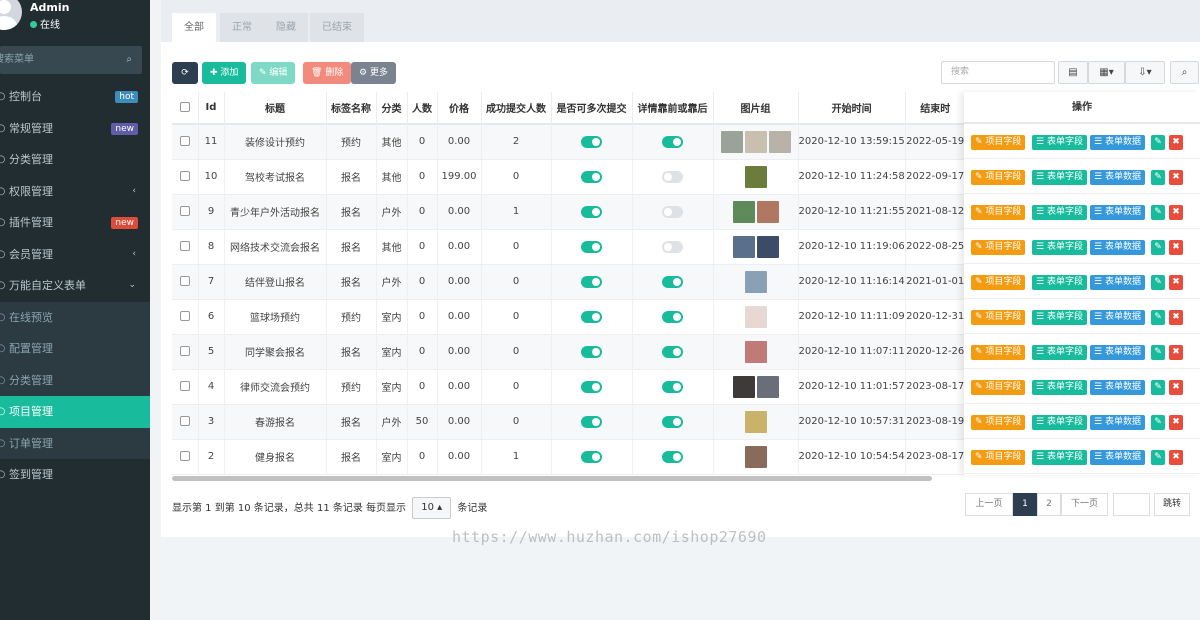  What do you see at coordinates (459, 108) in the screenshot?
I see `column-header: 价格` at bounding box center [459, 108].